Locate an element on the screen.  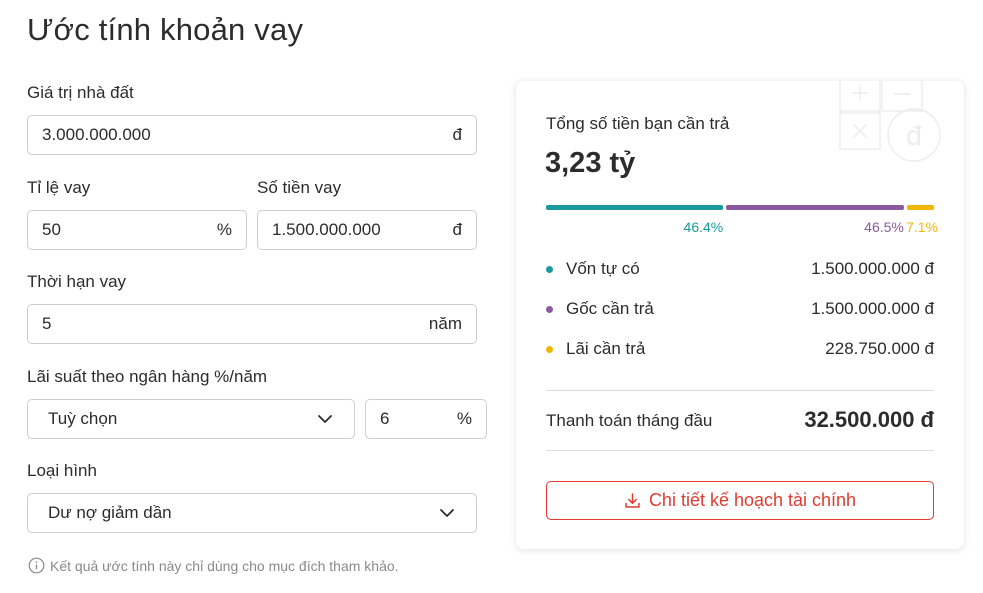
loan-ratio-unit: % is located at coordinates (224, 229).